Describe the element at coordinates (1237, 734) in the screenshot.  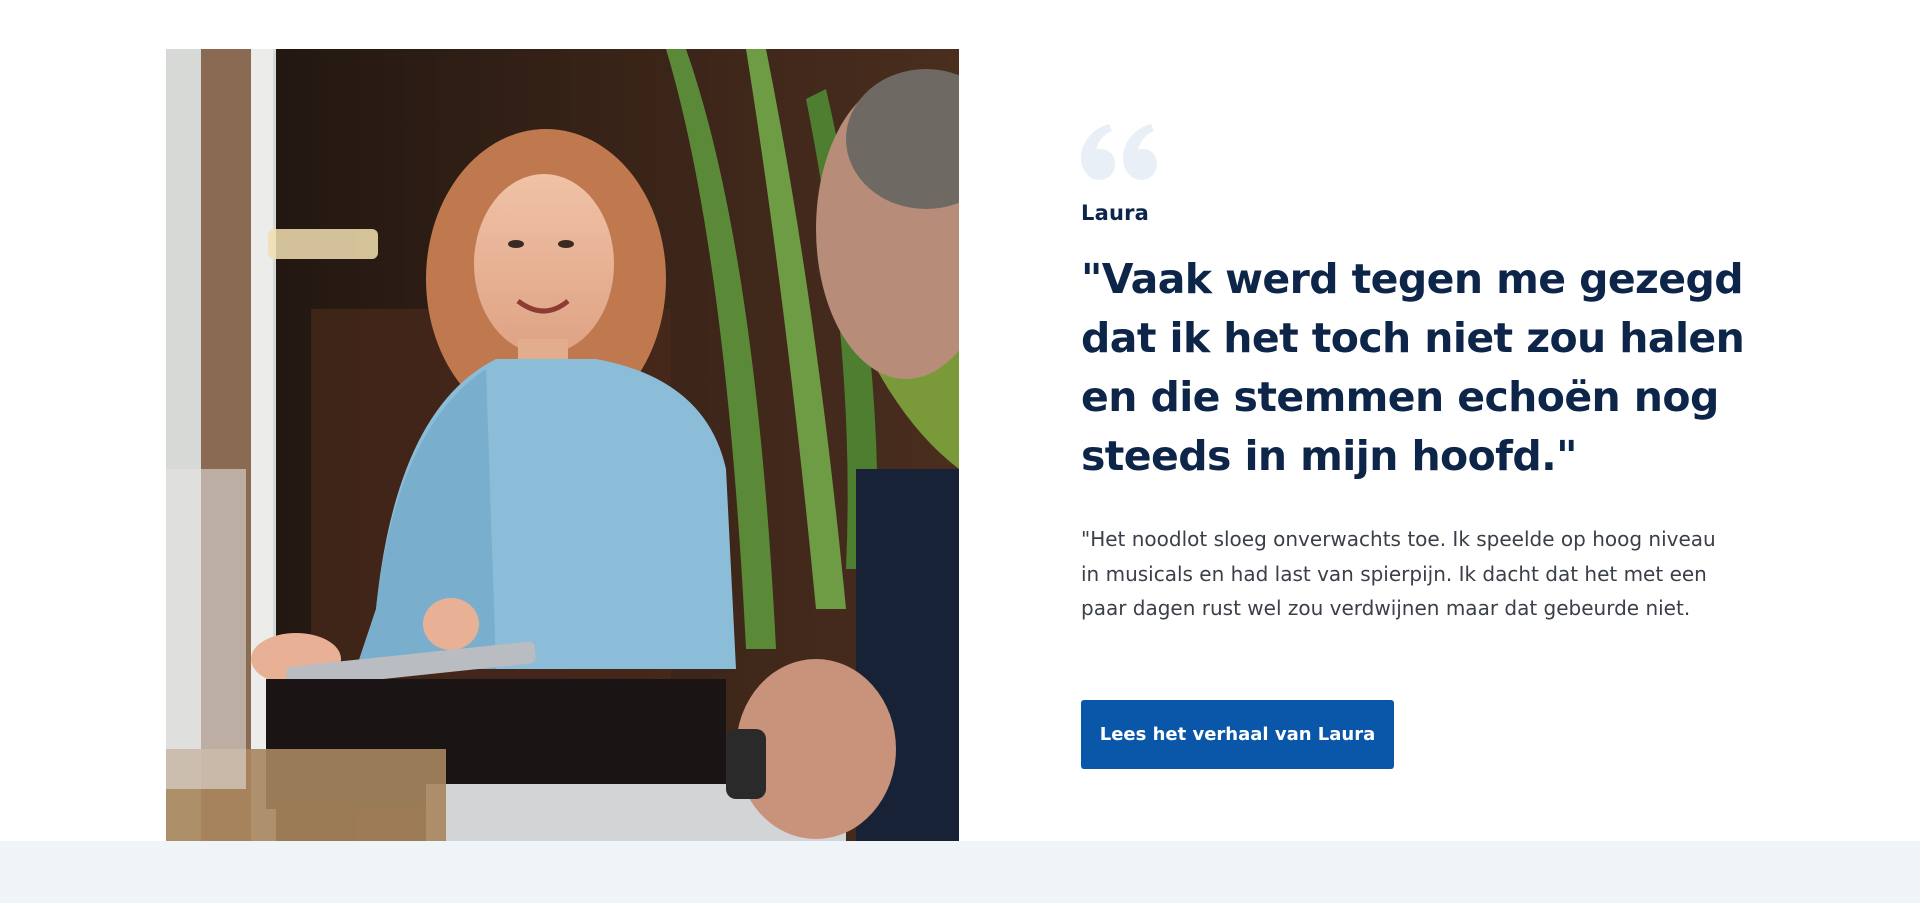
I see `read-story-button: Lees het verhaal van Laura` at that location.